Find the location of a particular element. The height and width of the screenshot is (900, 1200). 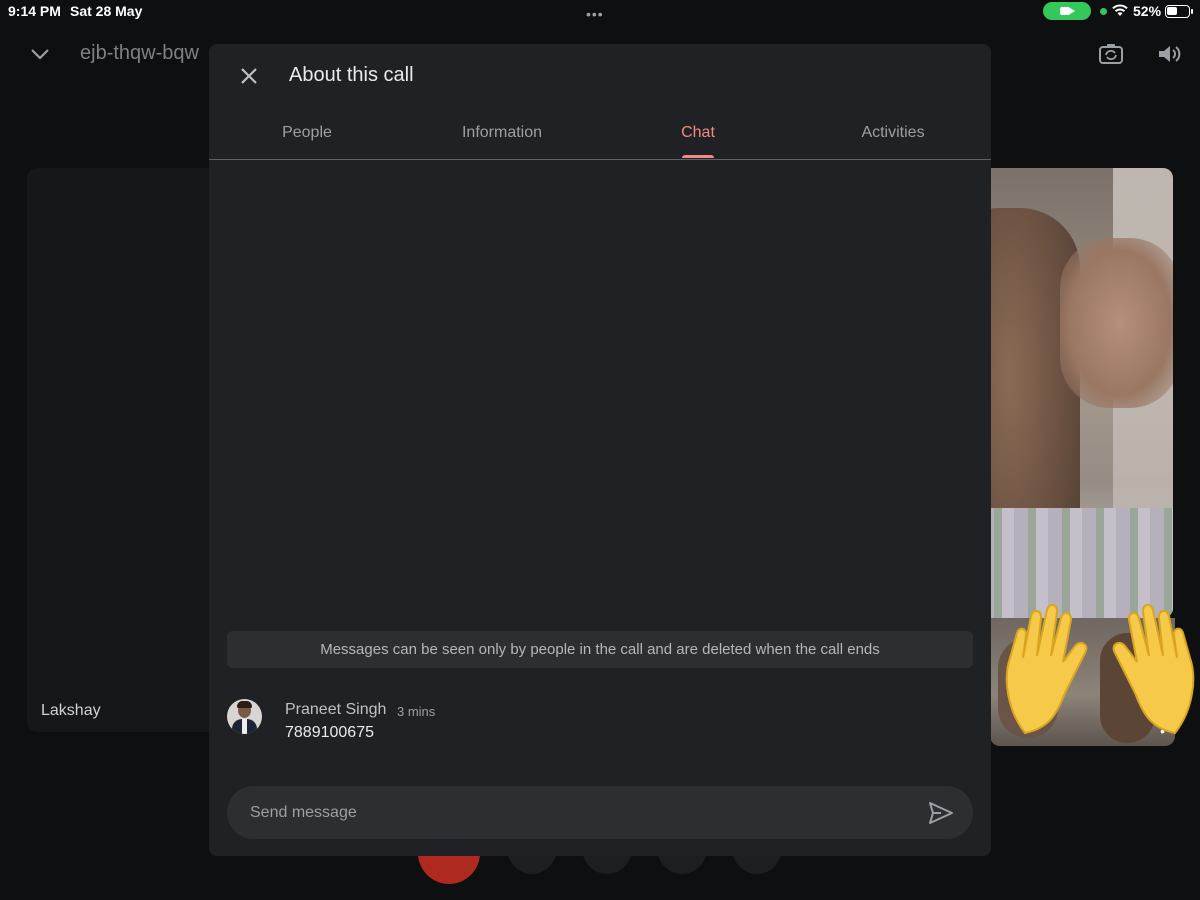

dialog-title: About this call is located at coordinates (351, 75).